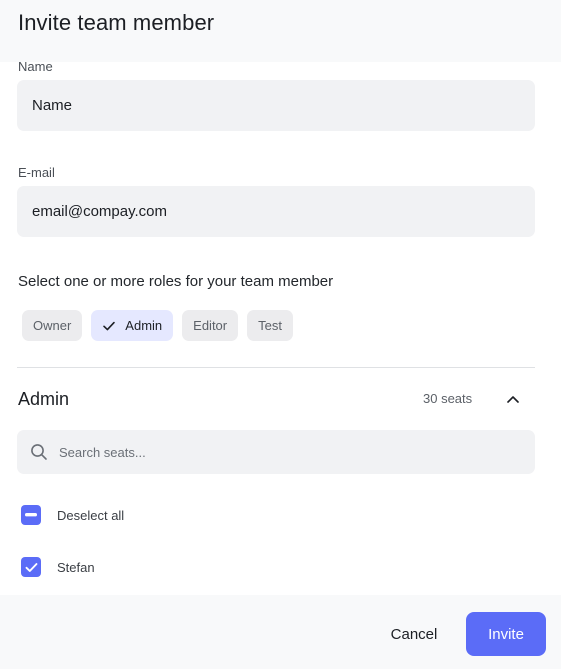 The width and height of the screenshot is (561, 669). What do you see at coordinates (280, 31) in the screenshot?
I see `dialog-header: Invite team member` at bounding box center [280, 31].